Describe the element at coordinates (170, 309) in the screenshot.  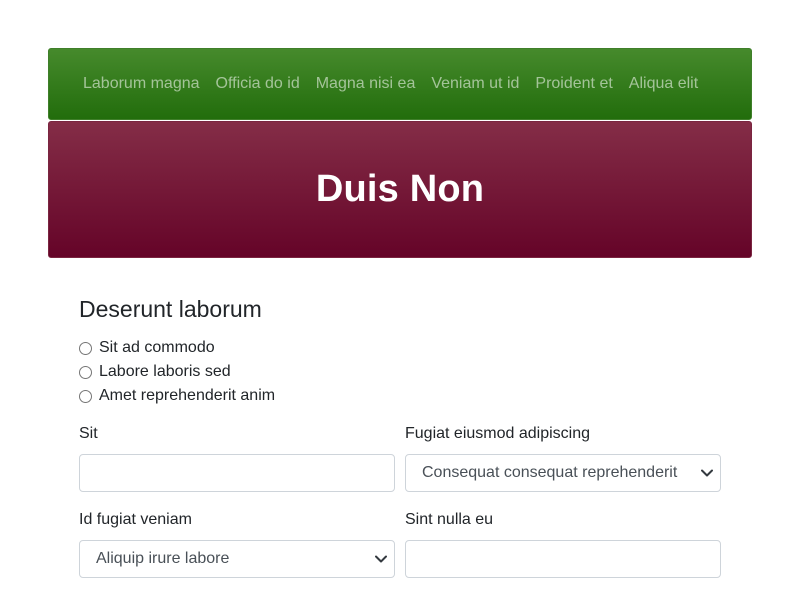
I see `section-title: Deserunt laborum` at that location.